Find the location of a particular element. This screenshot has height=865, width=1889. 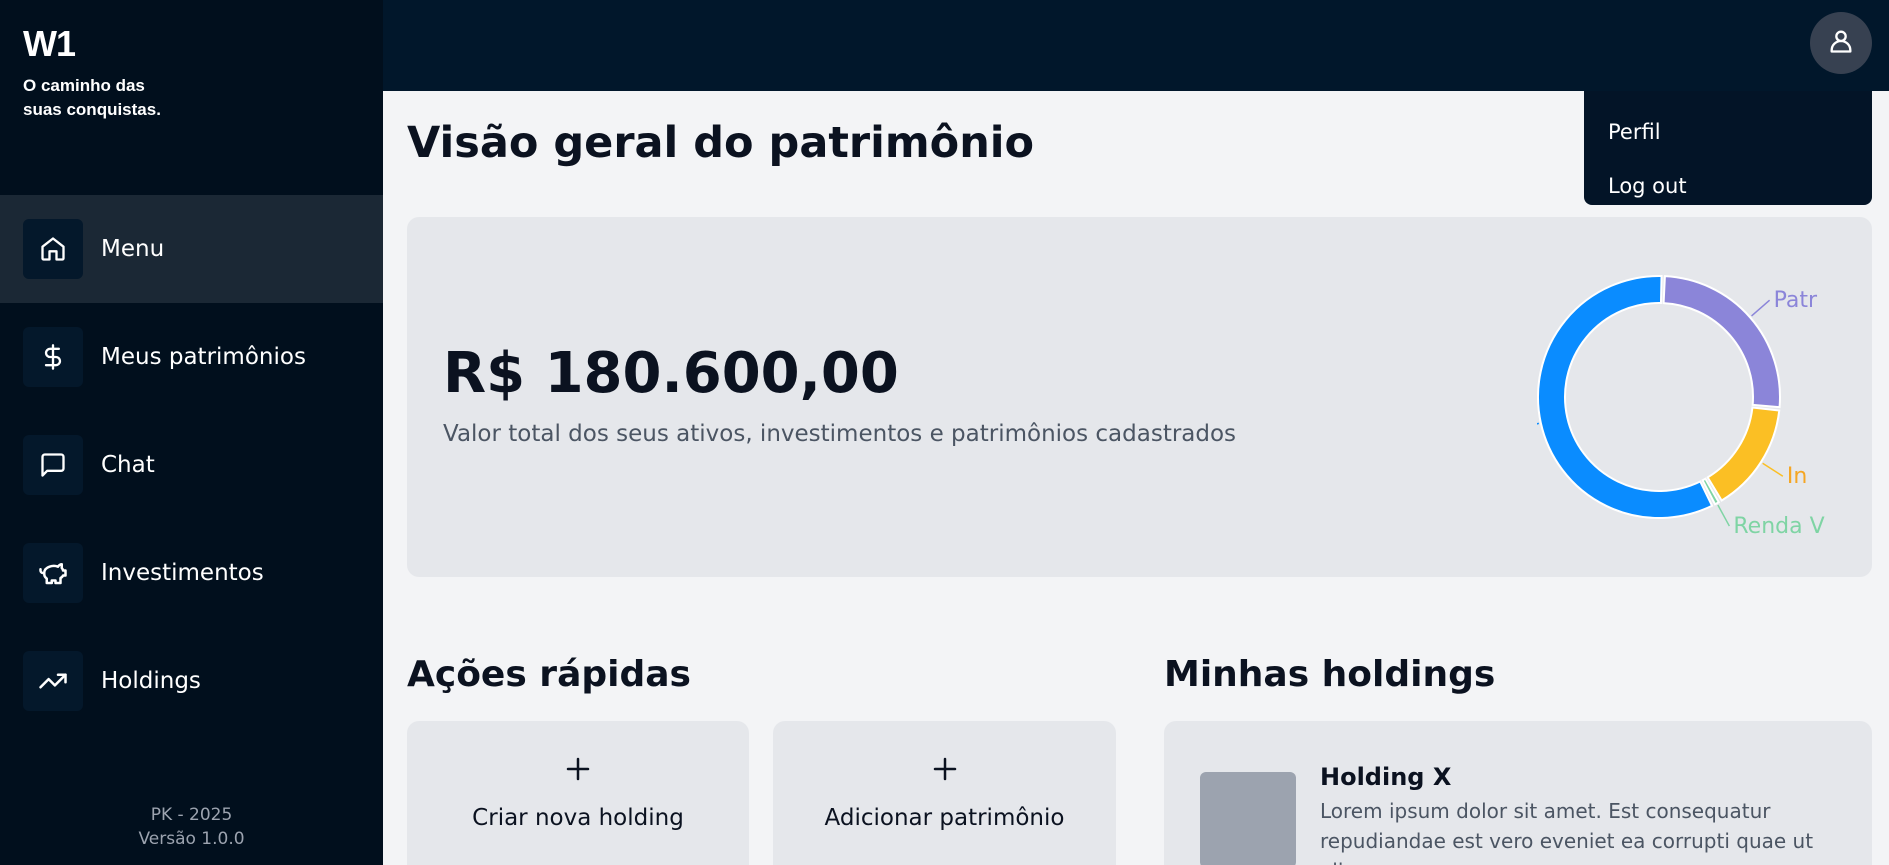

action-label: Adicionar patrimônio is located at coordinates (944, 818).